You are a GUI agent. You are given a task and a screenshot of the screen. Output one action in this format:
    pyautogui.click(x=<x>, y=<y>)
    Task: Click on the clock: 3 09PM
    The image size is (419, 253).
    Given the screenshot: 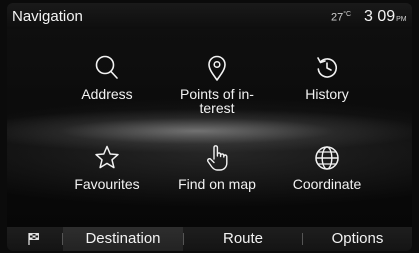 What is the action you would take?
    pyautogui.click(x=385, y=17)
    